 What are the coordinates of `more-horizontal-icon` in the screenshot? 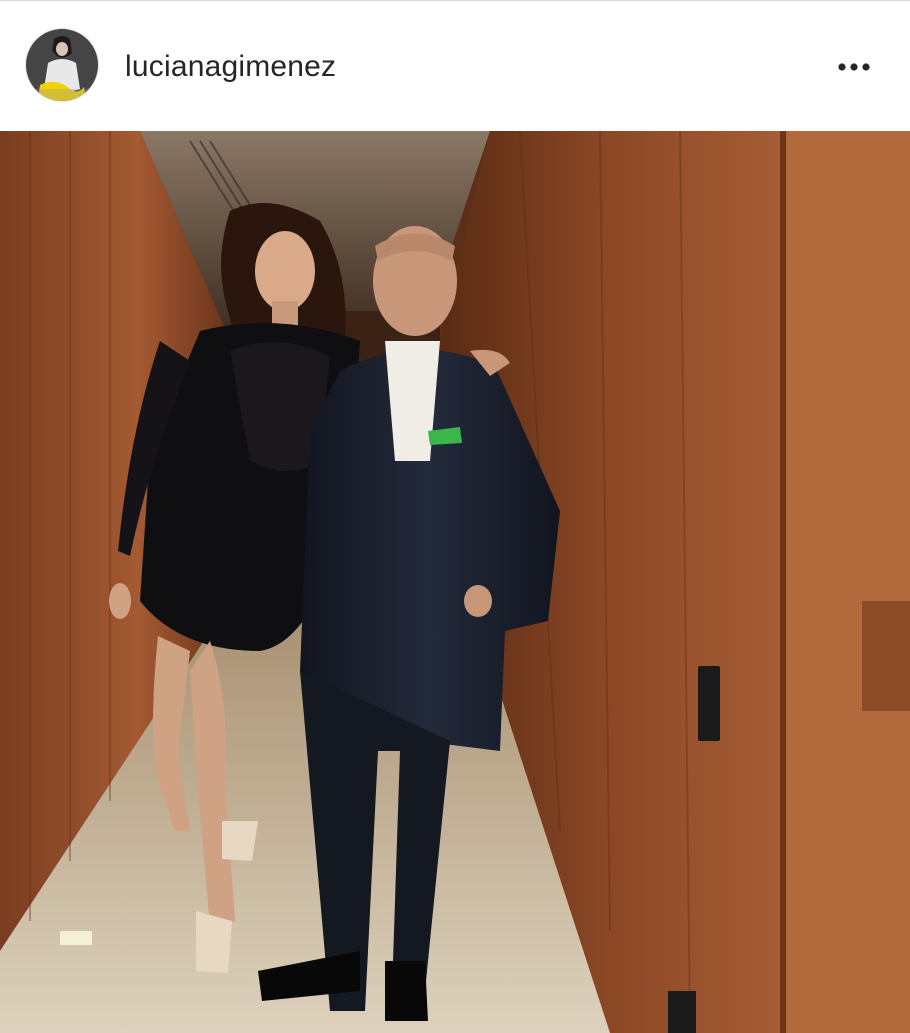 It's located at (854, 67).